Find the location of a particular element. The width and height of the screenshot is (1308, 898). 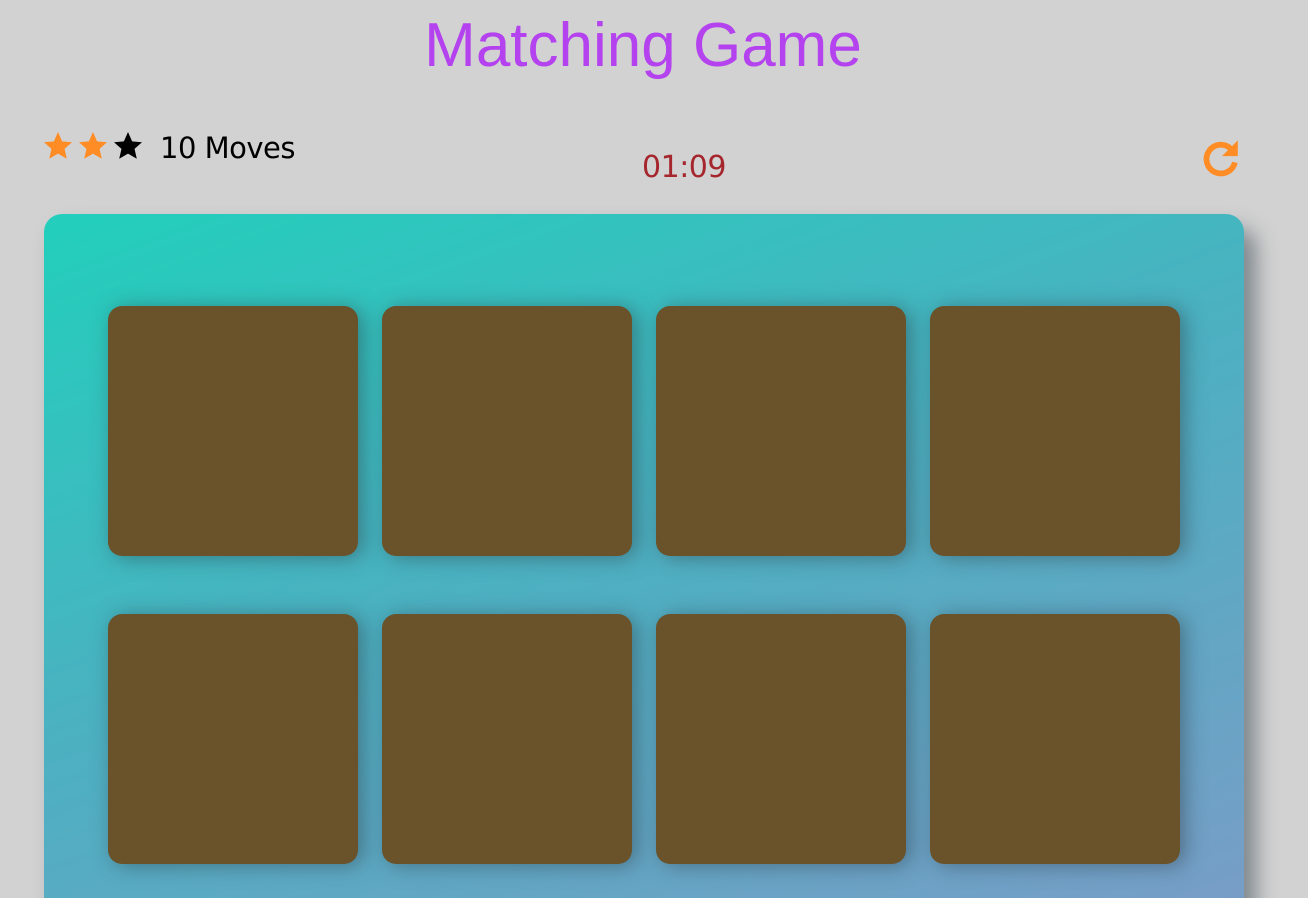

timer: 01:09 is located at coordinates (684, 167).